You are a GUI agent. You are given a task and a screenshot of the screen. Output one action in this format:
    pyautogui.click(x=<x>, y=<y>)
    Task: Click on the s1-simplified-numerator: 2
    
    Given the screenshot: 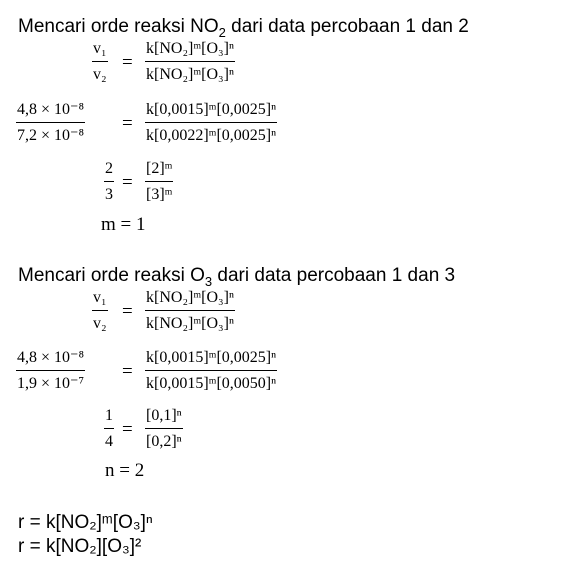 What is the action you would take?
    pyautogui.click(x=109, y=168)
    